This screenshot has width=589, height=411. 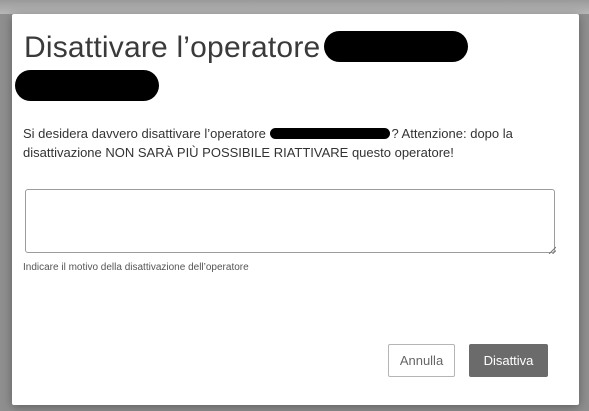 I want to click on dialog-title: Disattivare l’operatore, so click(x=284, y=48).